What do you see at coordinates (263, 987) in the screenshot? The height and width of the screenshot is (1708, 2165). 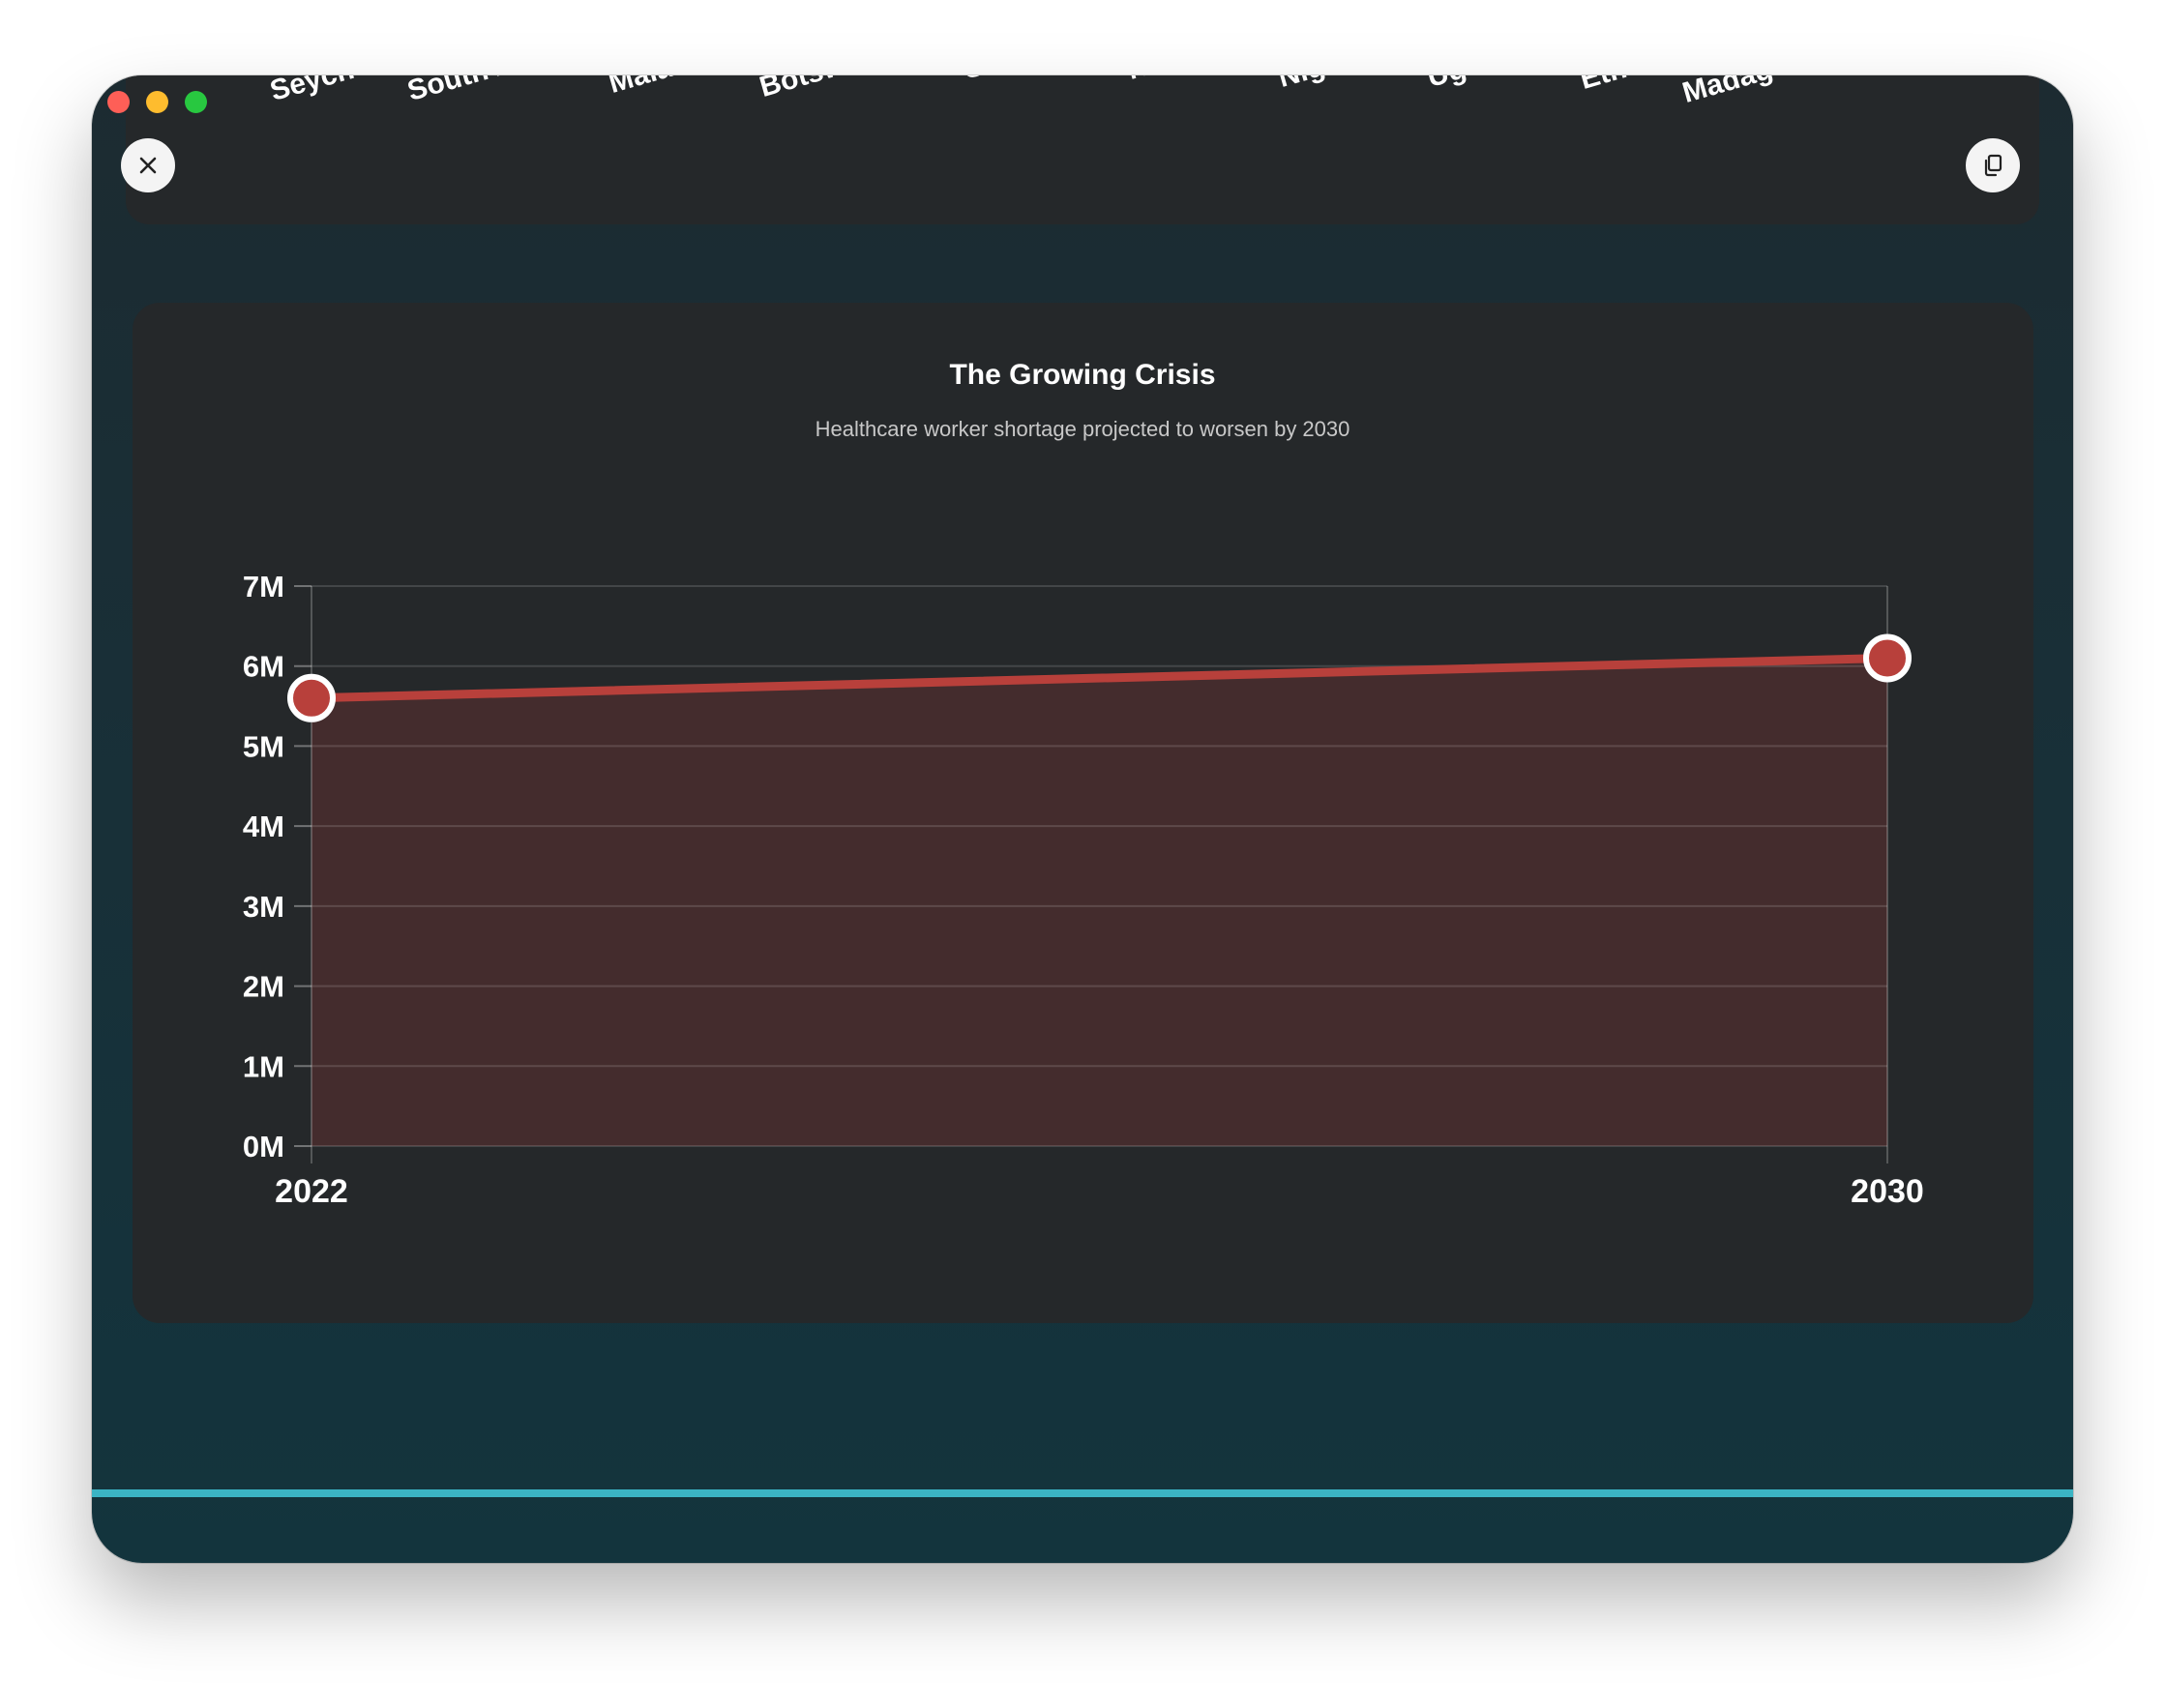 I see `y-tick-label: 2M` at bounding box center [263, 987].